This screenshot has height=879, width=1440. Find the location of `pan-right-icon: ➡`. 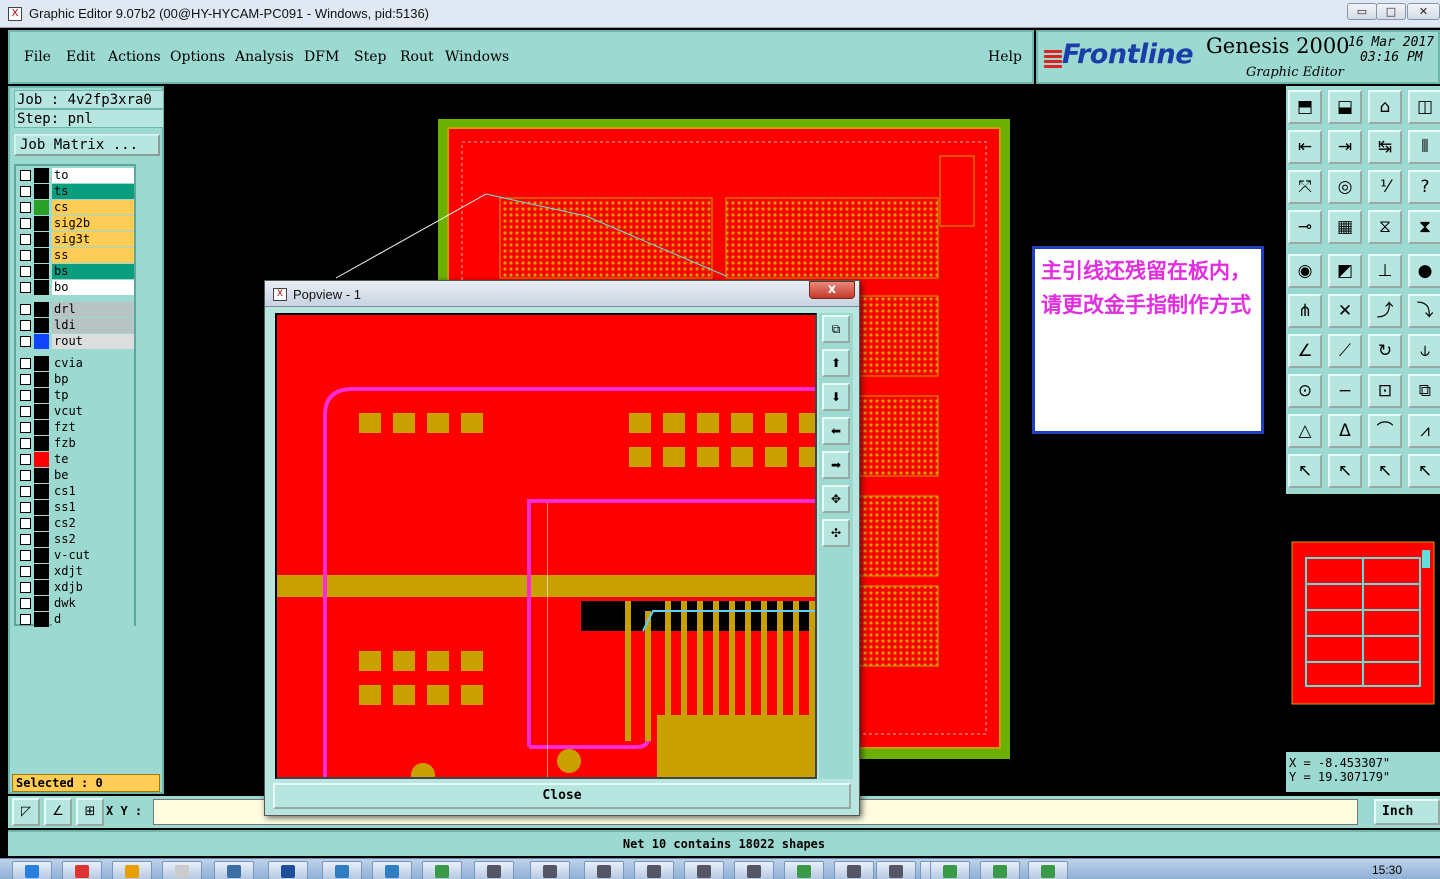

pan-right-icon: ➡ is located at coordinates (836, 465).